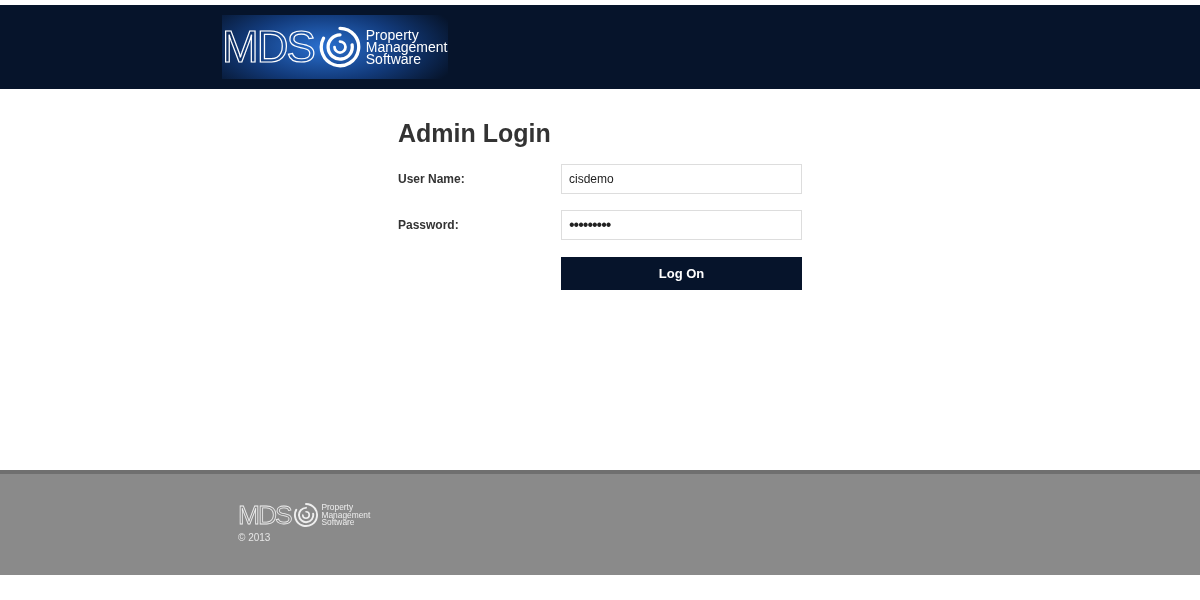 This screenshot has height=600, width=1200. What do you see at coordinates (475, 133) in the screenshot?
I see `page-title: Admin Login` at bounding box center [475, 133].